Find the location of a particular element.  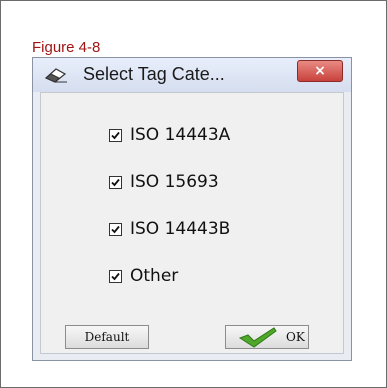

checkmark-icon is located at coordinates (258, 338).